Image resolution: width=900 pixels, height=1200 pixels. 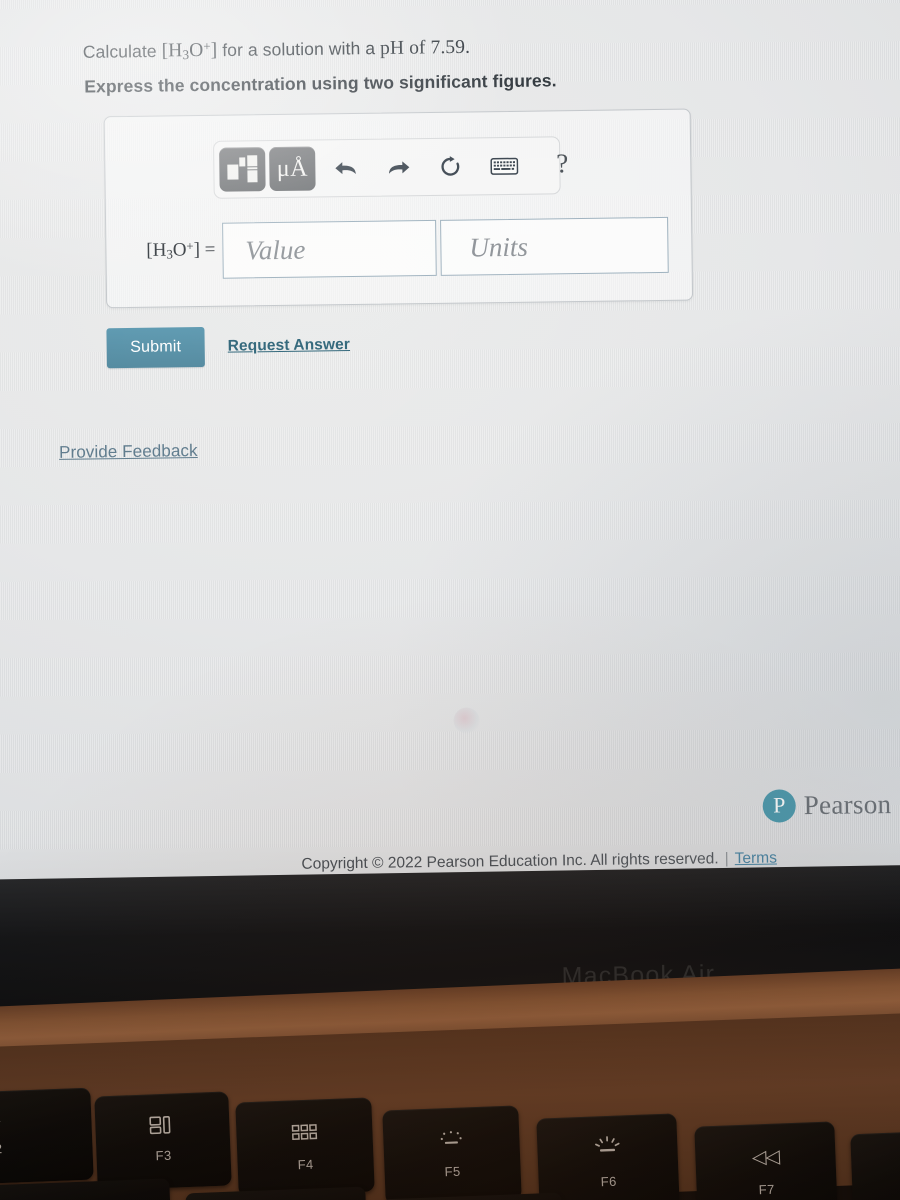 What do you see at coordinates (304, 1133) in the screenshot?
I see `launchpad-icon` at bounding box center [304, 1133].